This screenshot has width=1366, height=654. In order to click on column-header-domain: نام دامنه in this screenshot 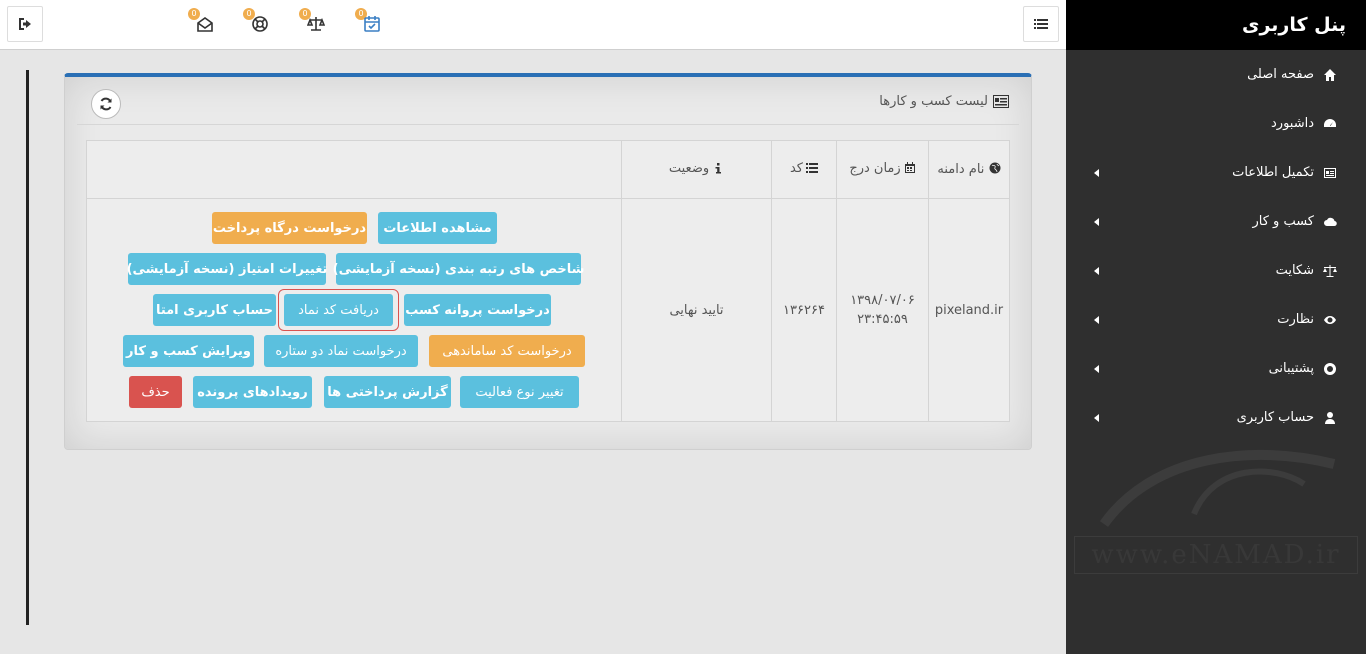, I will do `click(969, 169)`.